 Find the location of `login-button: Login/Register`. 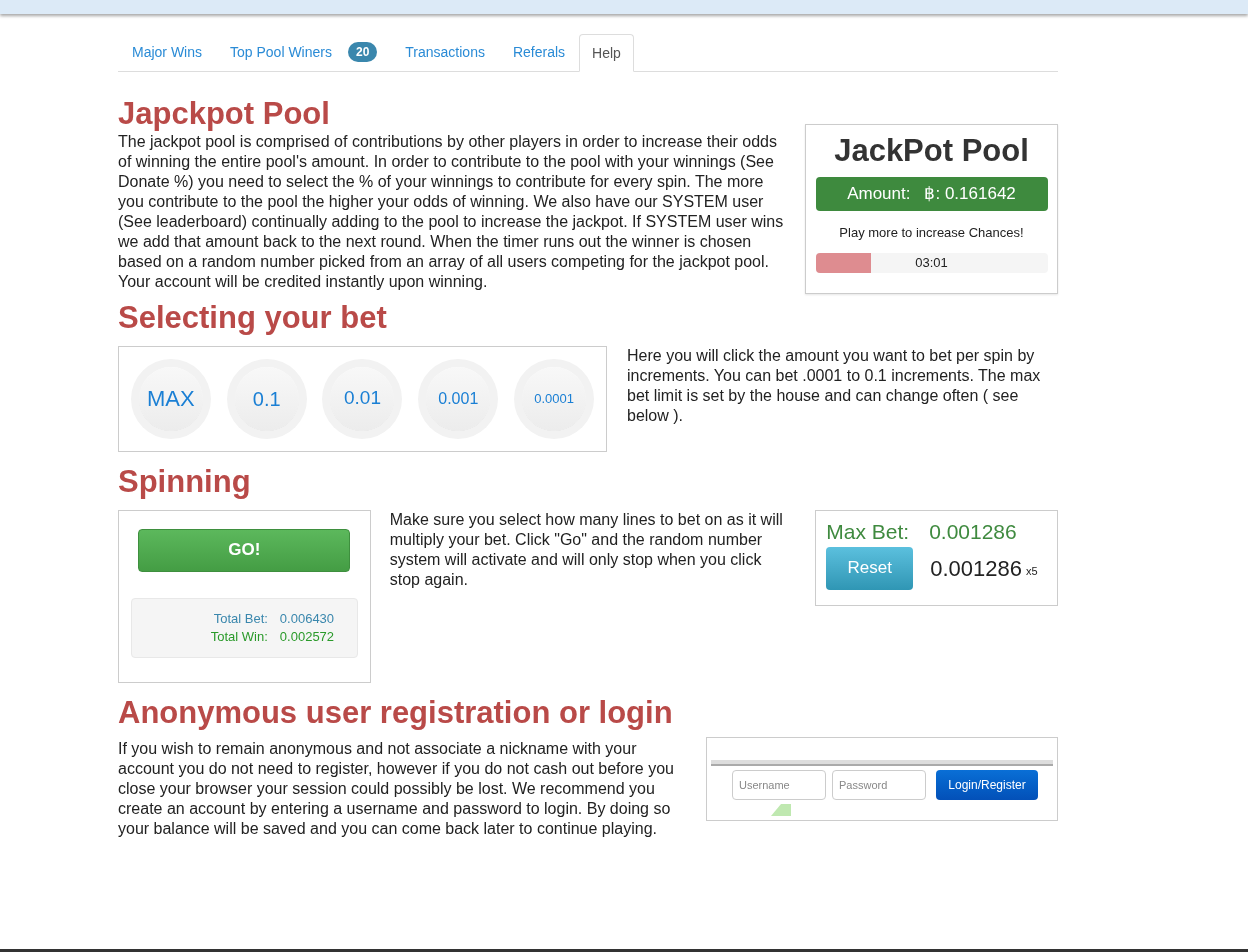

login-button: Login/Register is located at coordinates (987, 784).